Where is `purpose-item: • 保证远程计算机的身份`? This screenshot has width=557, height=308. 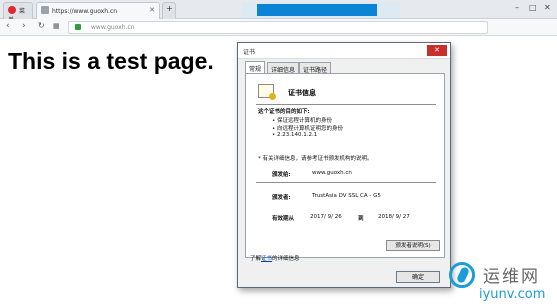
purpose-item: • 保证远程计算机的身份 is located at coordinates (302, 121).